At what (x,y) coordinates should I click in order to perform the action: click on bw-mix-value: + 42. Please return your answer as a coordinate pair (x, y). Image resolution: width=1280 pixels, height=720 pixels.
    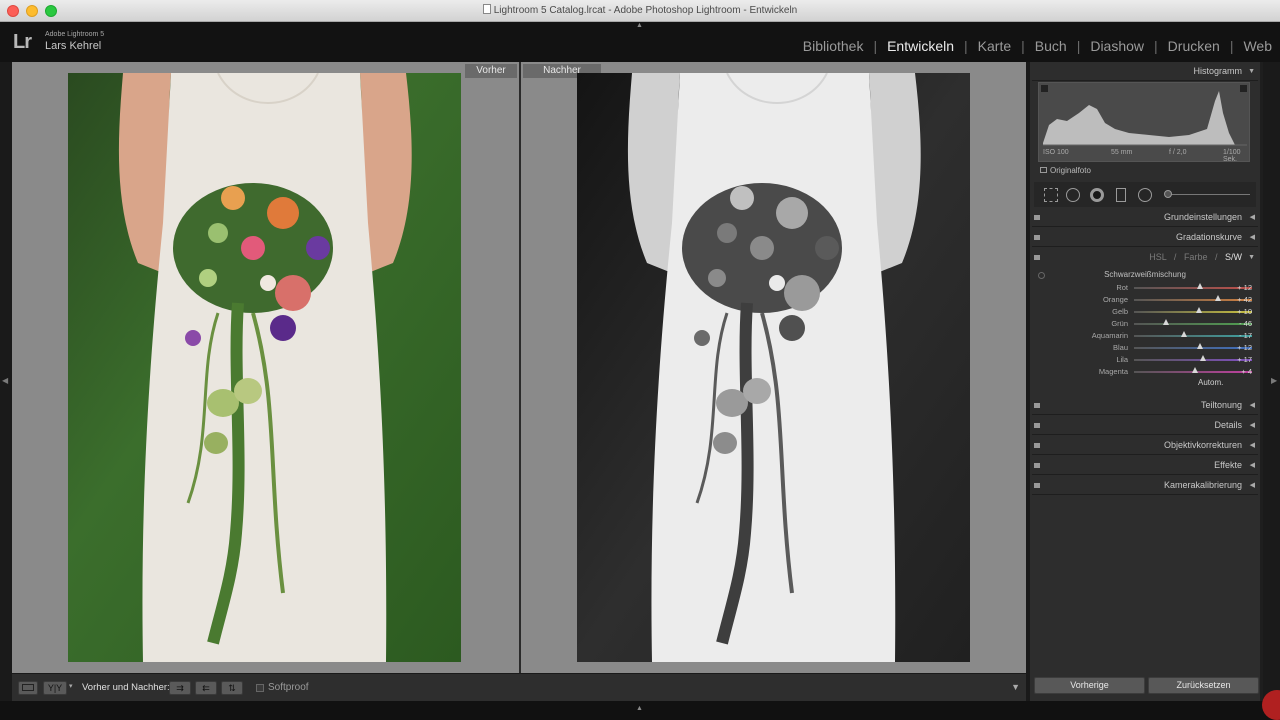
    Looking at the image, I should click on (1242, 299).